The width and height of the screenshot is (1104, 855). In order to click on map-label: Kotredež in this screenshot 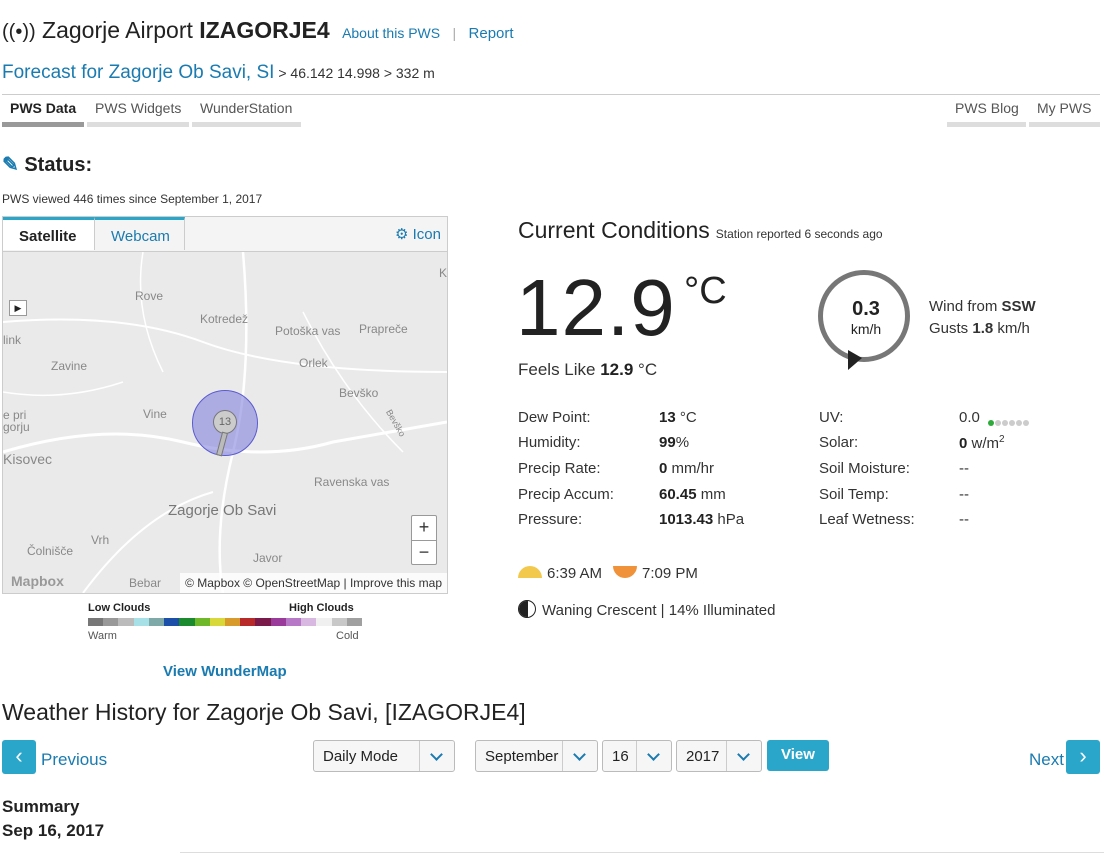, I will do `click(224, 319)`.